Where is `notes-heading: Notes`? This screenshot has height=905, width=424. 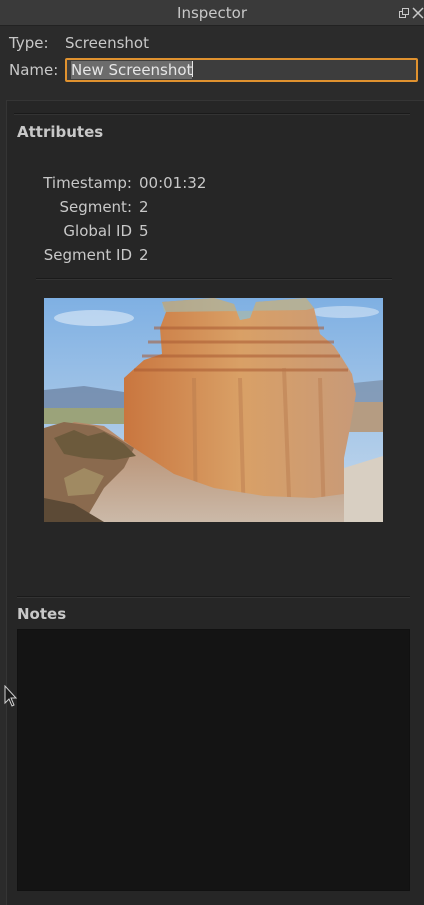 notes-heading: Notes is located at coordinates (42, 614).